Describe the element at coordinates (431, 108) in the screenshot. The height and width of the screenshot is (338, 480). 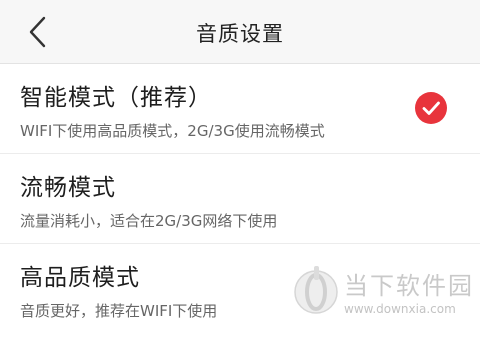
I see `selected-check-icon` at that location.